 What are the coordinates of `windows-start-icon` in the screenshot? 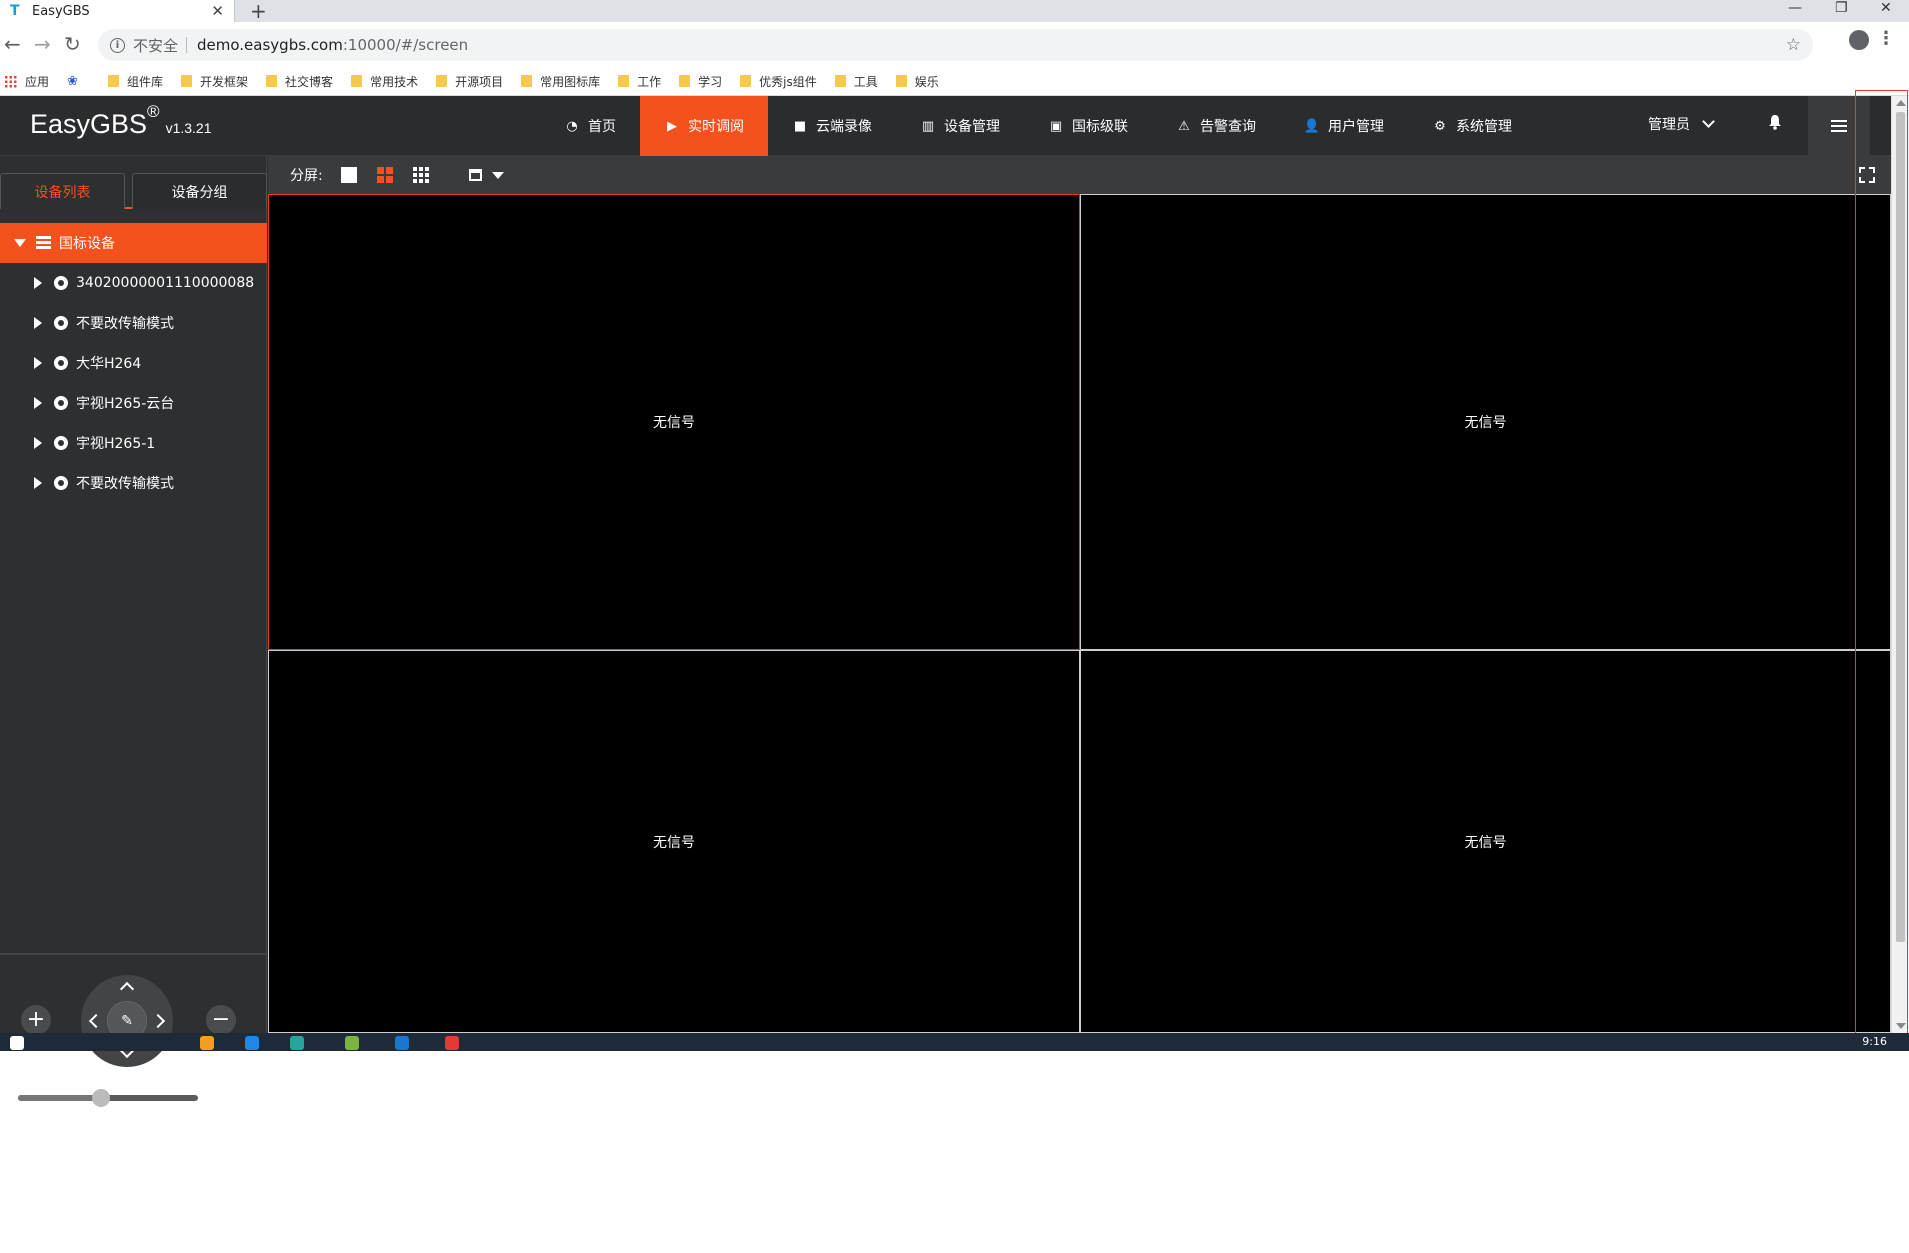 It's located at (17, 1043).